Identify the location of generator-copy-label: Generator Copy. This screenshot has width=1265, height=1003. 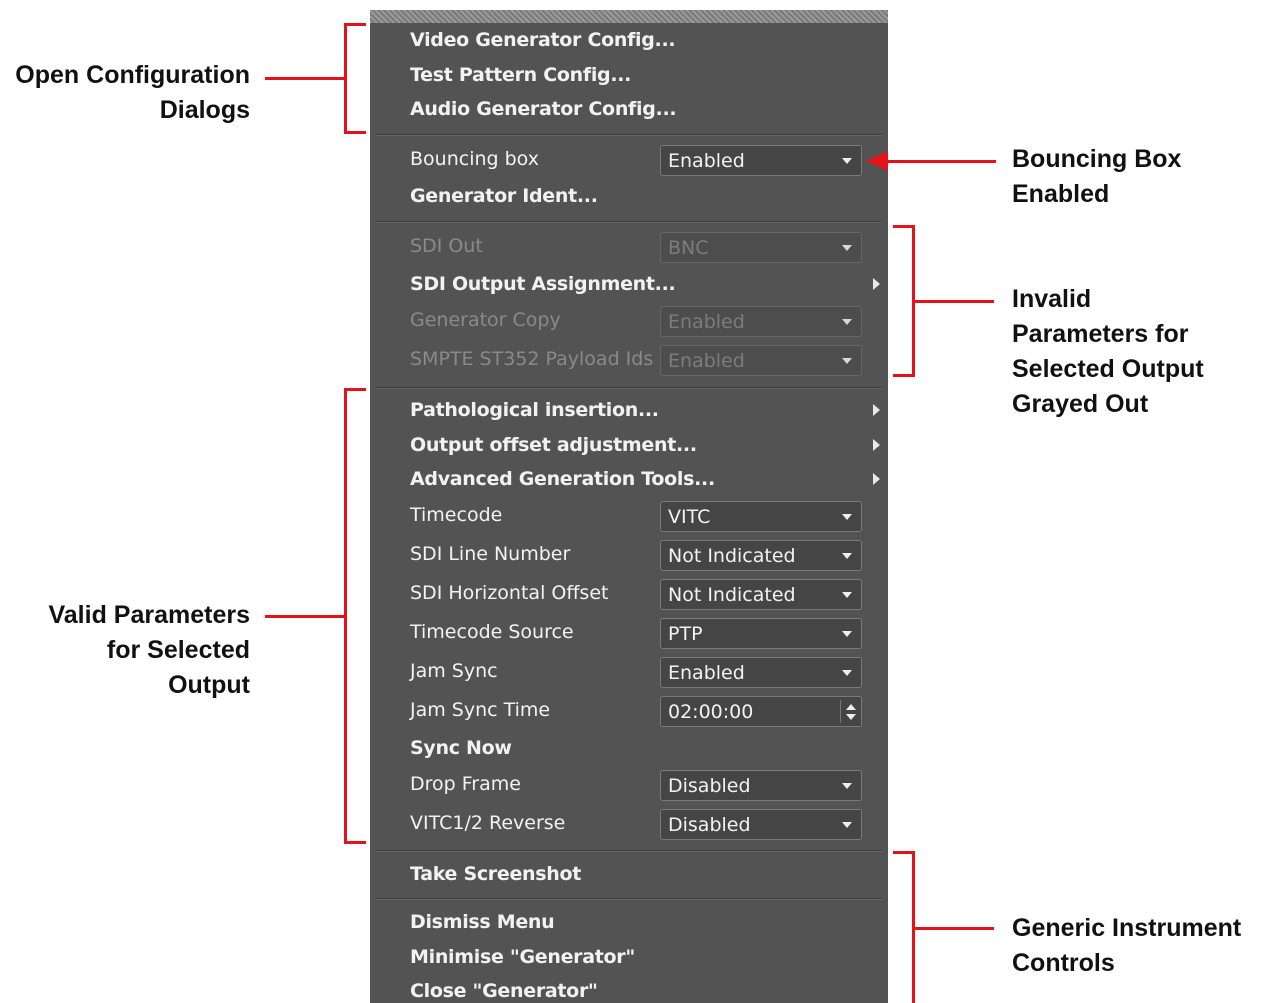
(485, 320).